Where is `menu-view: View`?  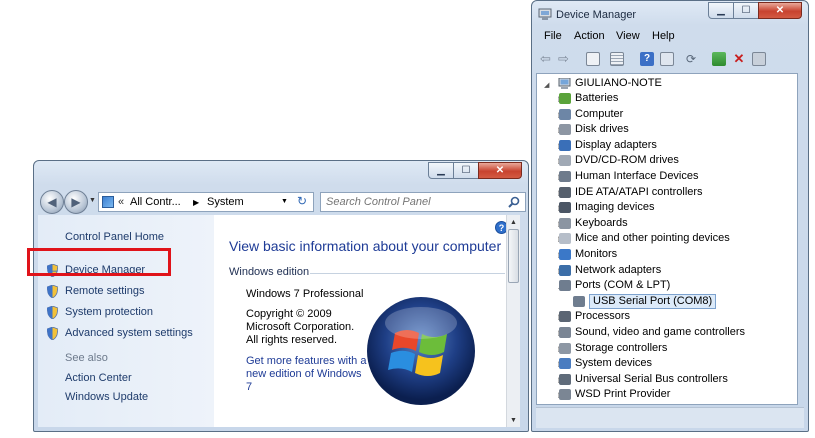
menu-view: View is located at coordinates (628, 36).